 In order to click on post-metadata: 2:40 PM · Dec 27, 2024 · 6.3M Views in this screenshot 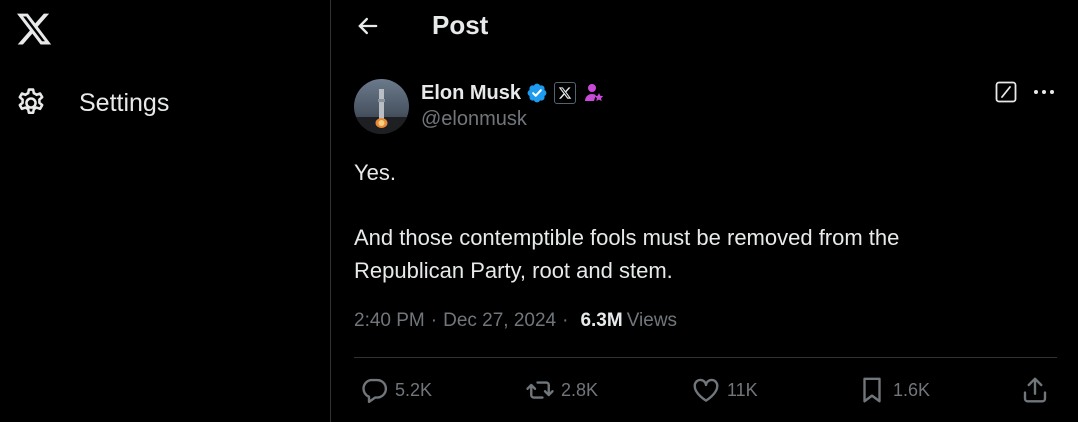, I will do `click(515, 321)`.